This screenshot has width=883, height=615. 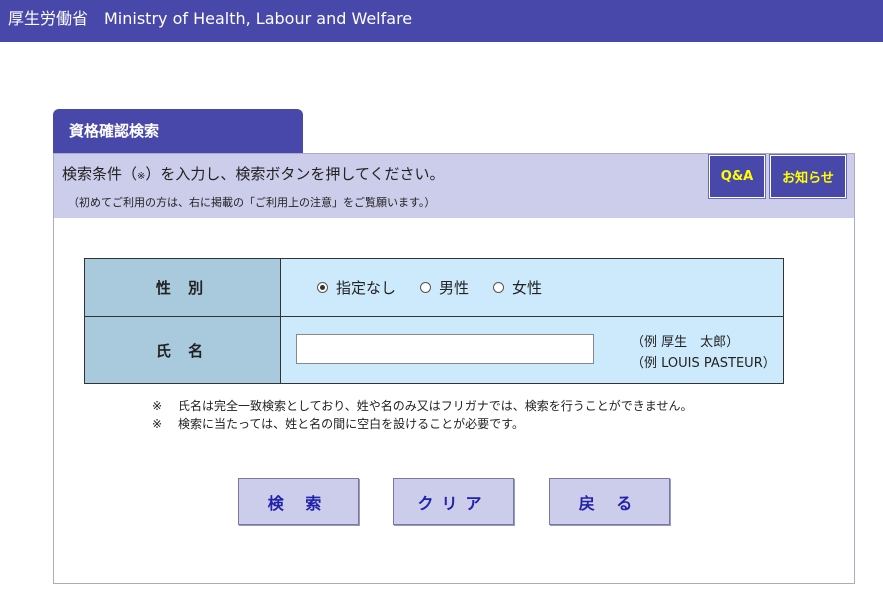 I want to click on instruction-text-end: ）を入力し、検索ボタンを押してください。, so click(x=295, y=174).